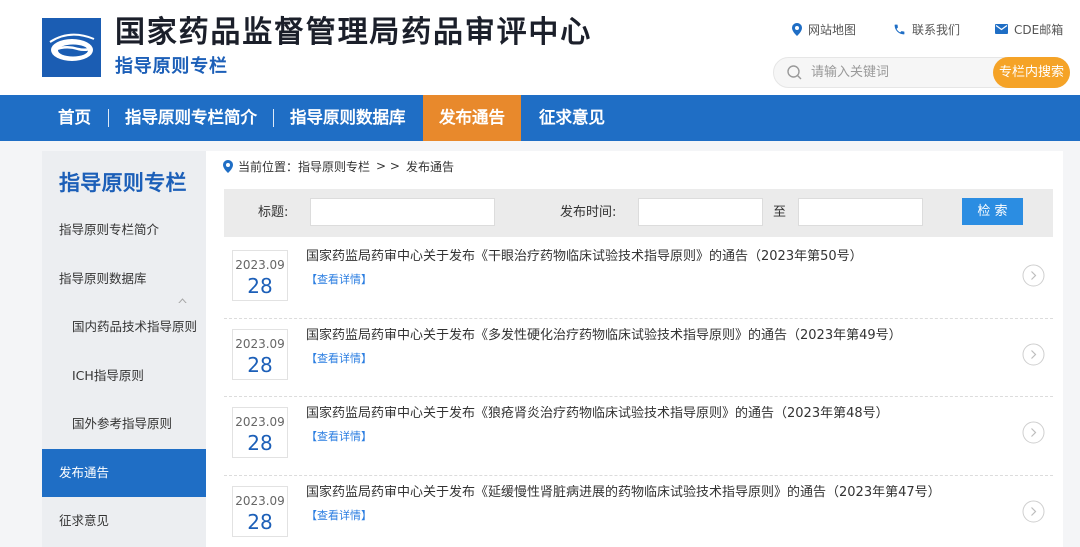  Describe the element at coordinates (182, 289) in the screenshot. I see `chevron-up-icon` at that location.